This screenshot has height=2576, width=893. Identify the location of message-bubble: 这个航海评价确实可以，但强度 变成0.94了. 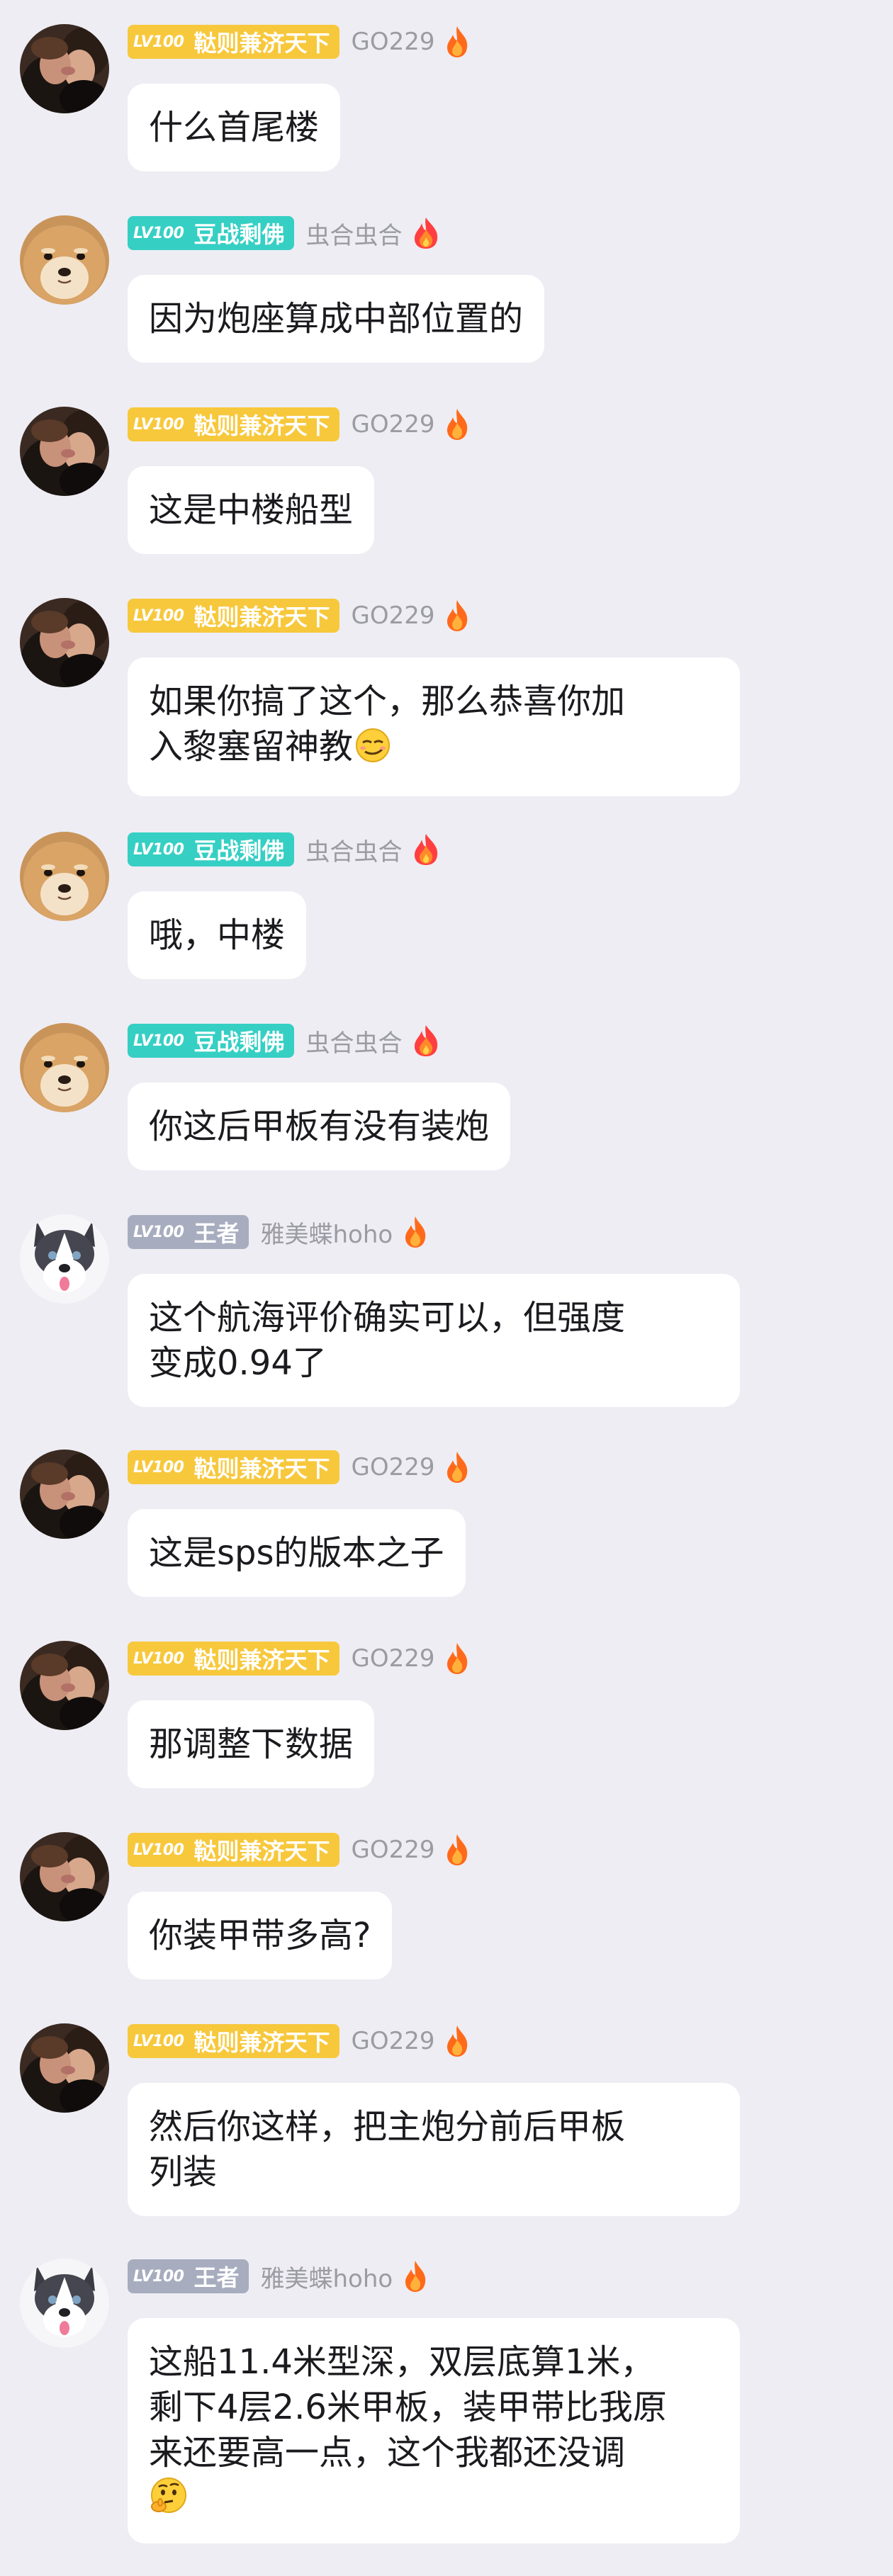
(434, 1340).